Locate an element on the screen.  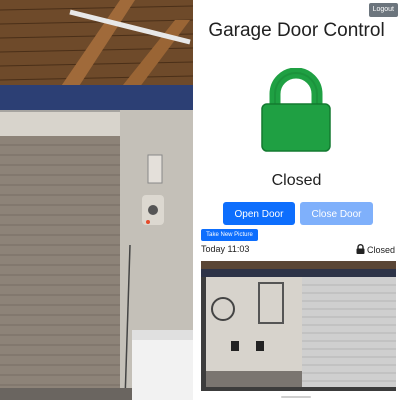
lock-small-icon is located at coordinates (360, 250).